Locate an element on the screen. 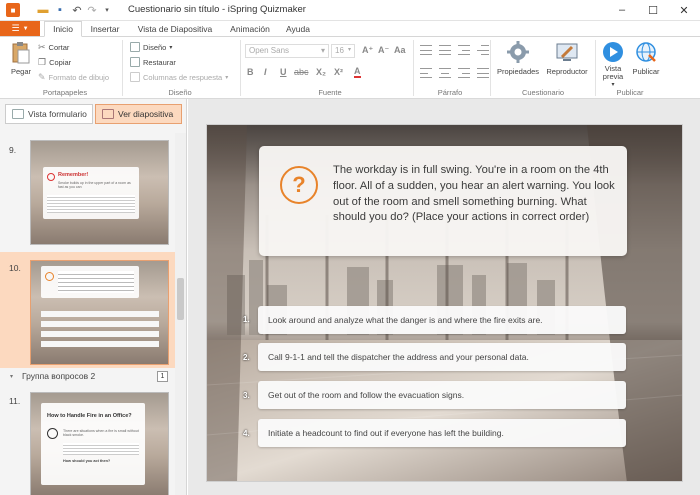 This screenshot has width=700, height=495. player-button: Reproductor is located at coordinates (567, 58).